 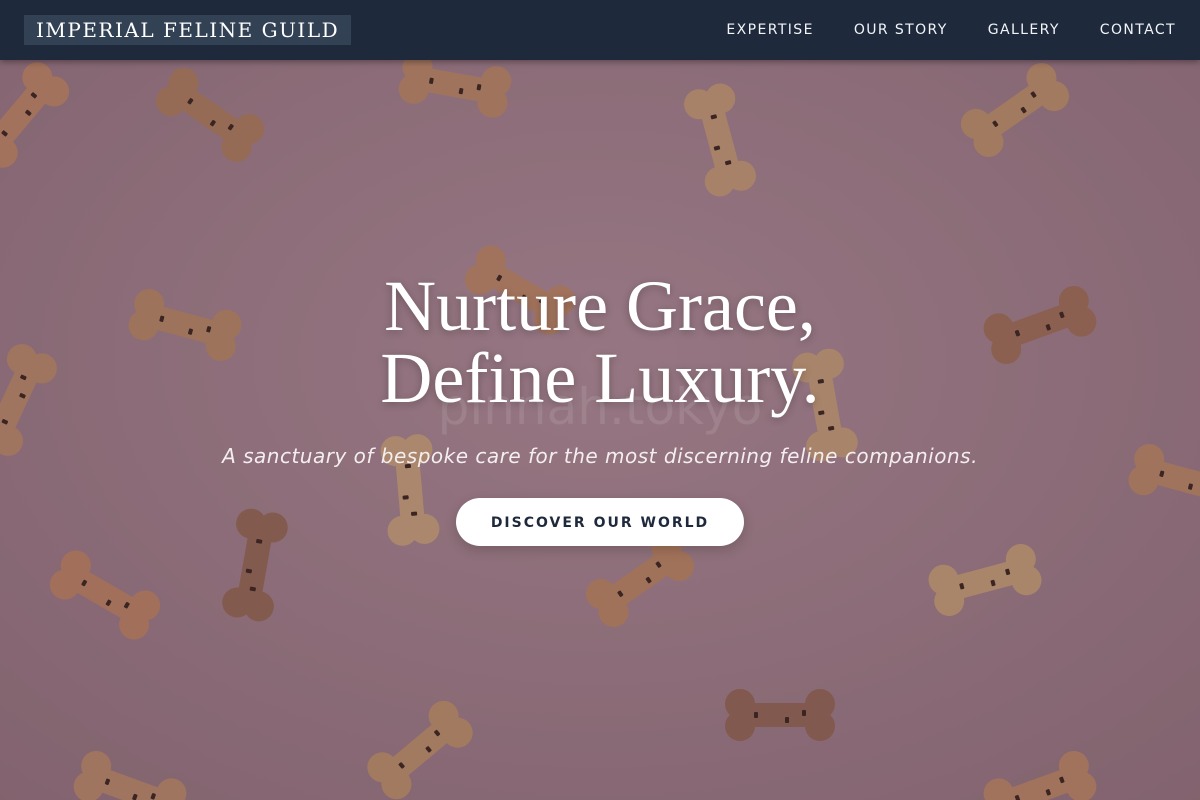 I want to click on nav-link-gallery: GALLERY, so click(x=1024, y=30).